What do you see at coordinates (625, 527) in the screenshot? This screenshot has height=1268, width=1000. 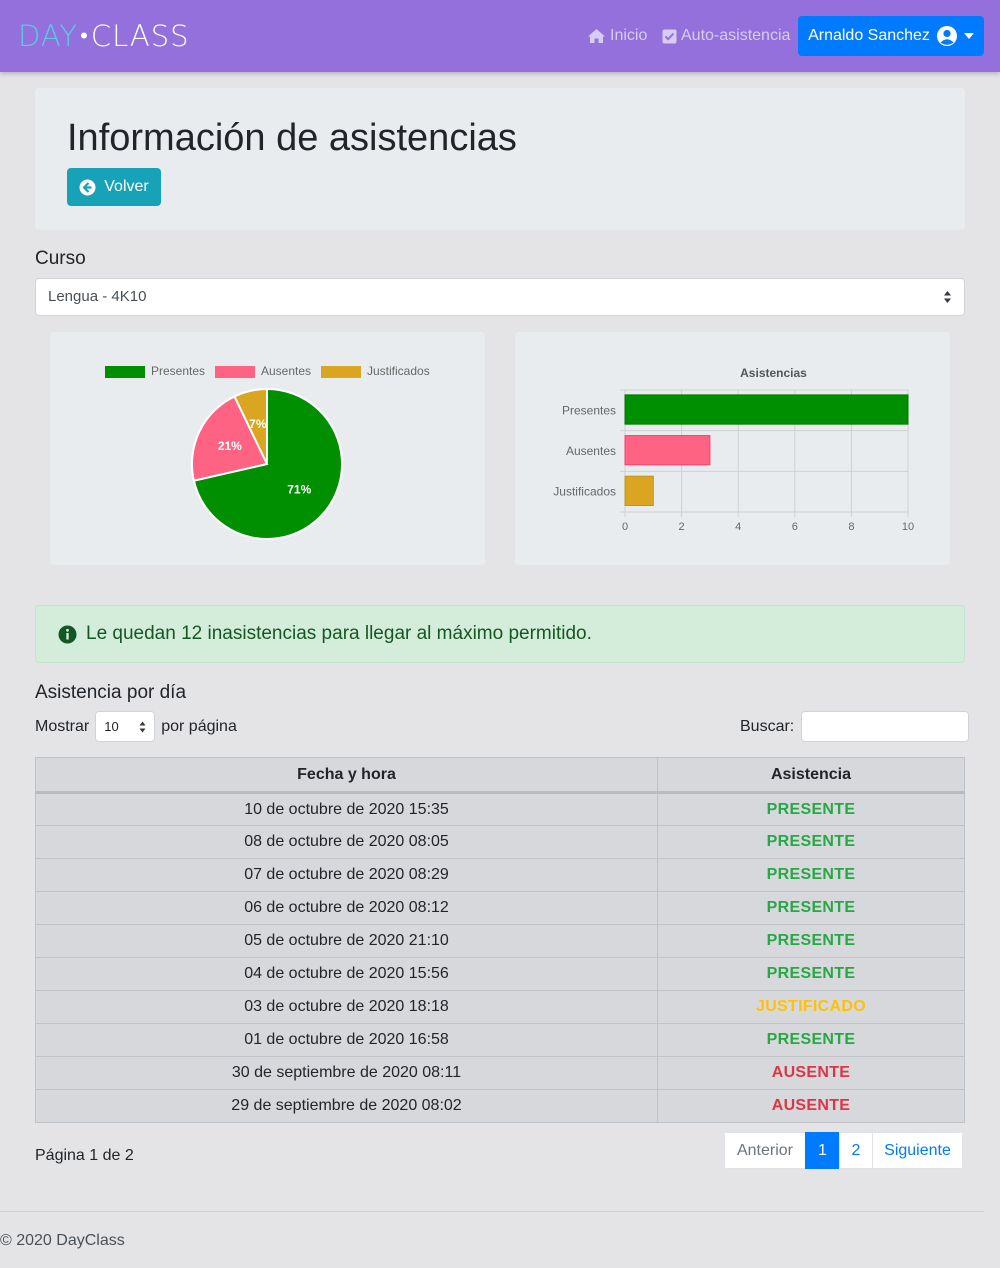 I see `x-tick-label: 0` at bounding box center [625, 527].